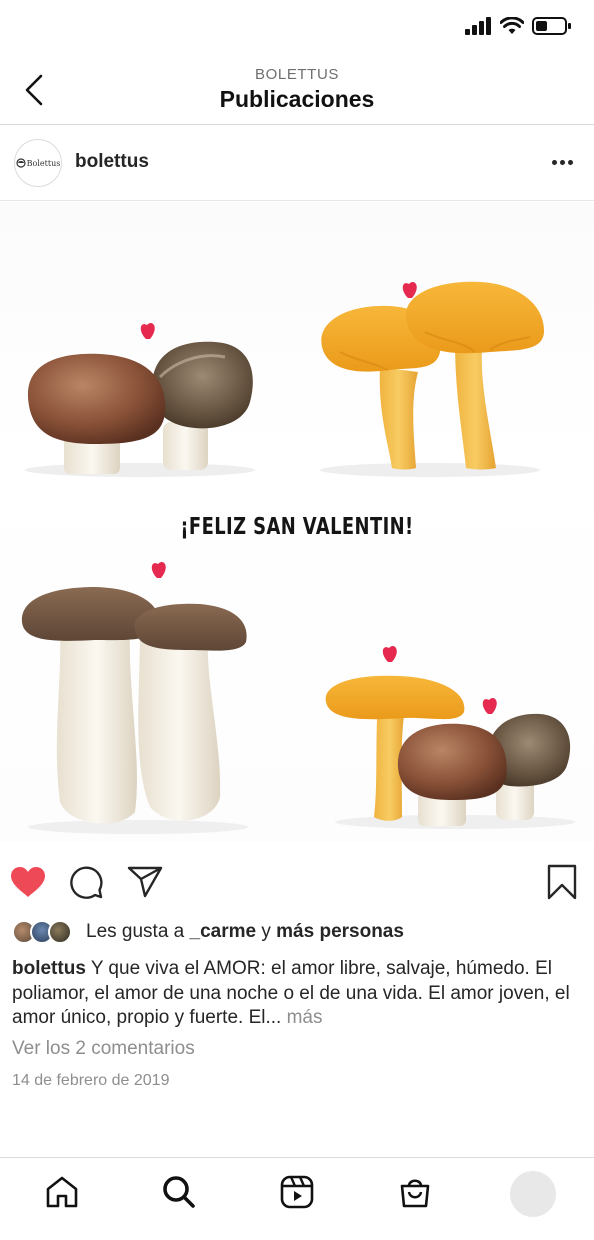 The image size is (594, 1240). I want to click on search-icon, so click(179, 1192).